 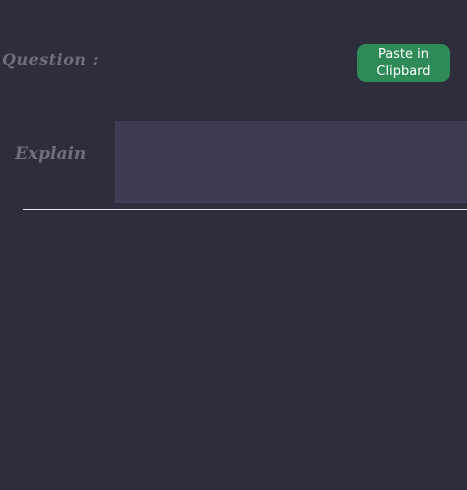 What do you see at coordinates (51, 59) in the screenshot?
I see `question-label: Question :` at bounding box center [51, 59].